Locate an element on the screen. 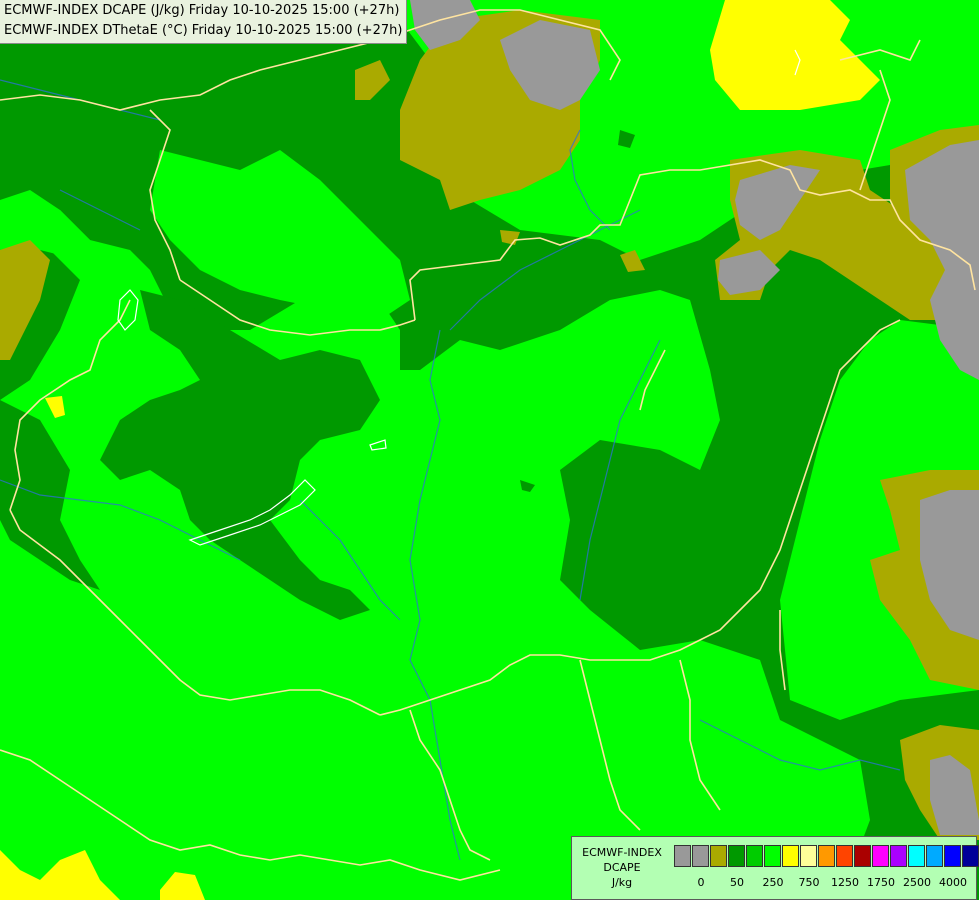 This screenshot has height=900, width=979. legend-tick-label: 250 is located at coordinates (773, 882).